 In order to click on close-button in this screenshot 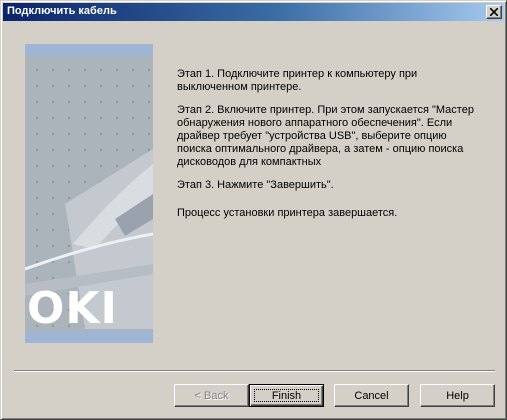, I will do `click(494, 12)`.